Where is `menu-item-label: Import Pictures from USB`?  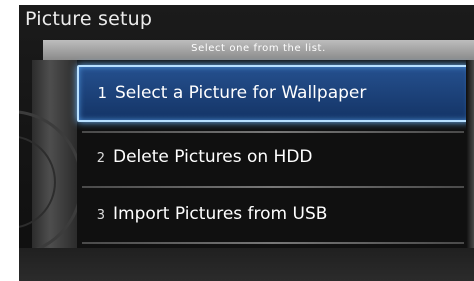
menu-item-label: Import Pictures from USB is located at coordinates (220, 214).